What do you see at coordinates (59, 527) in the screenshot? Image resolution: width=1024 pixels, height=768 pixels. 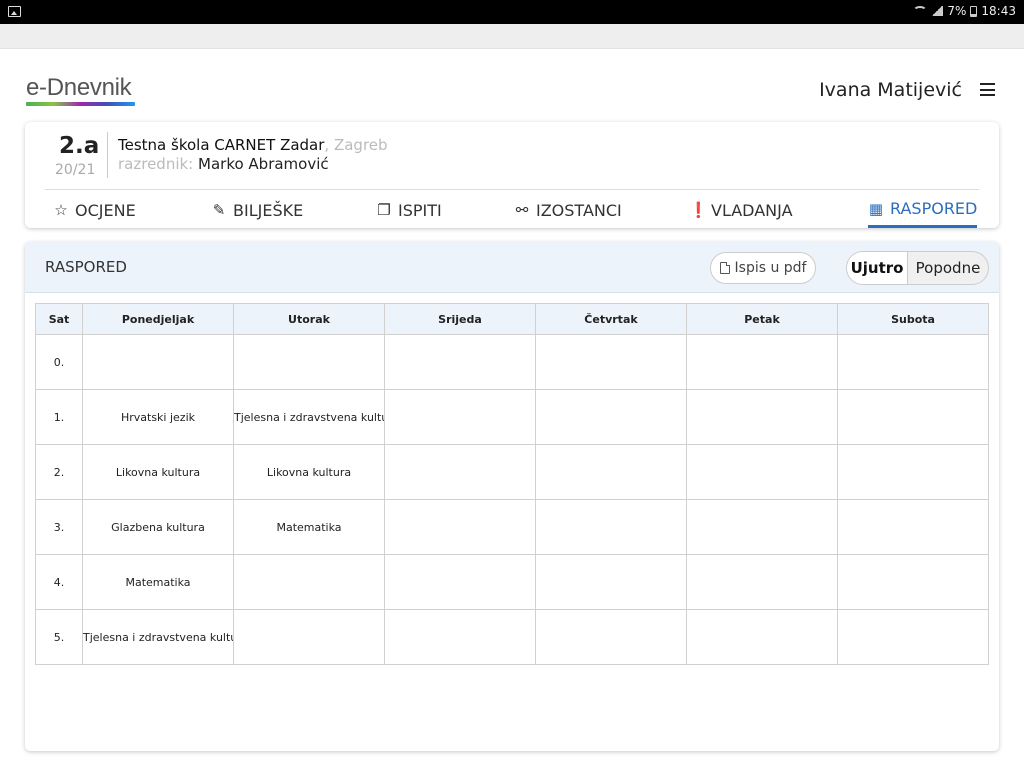 I see `period-cell: 3.` at bounding box center [59, 527].